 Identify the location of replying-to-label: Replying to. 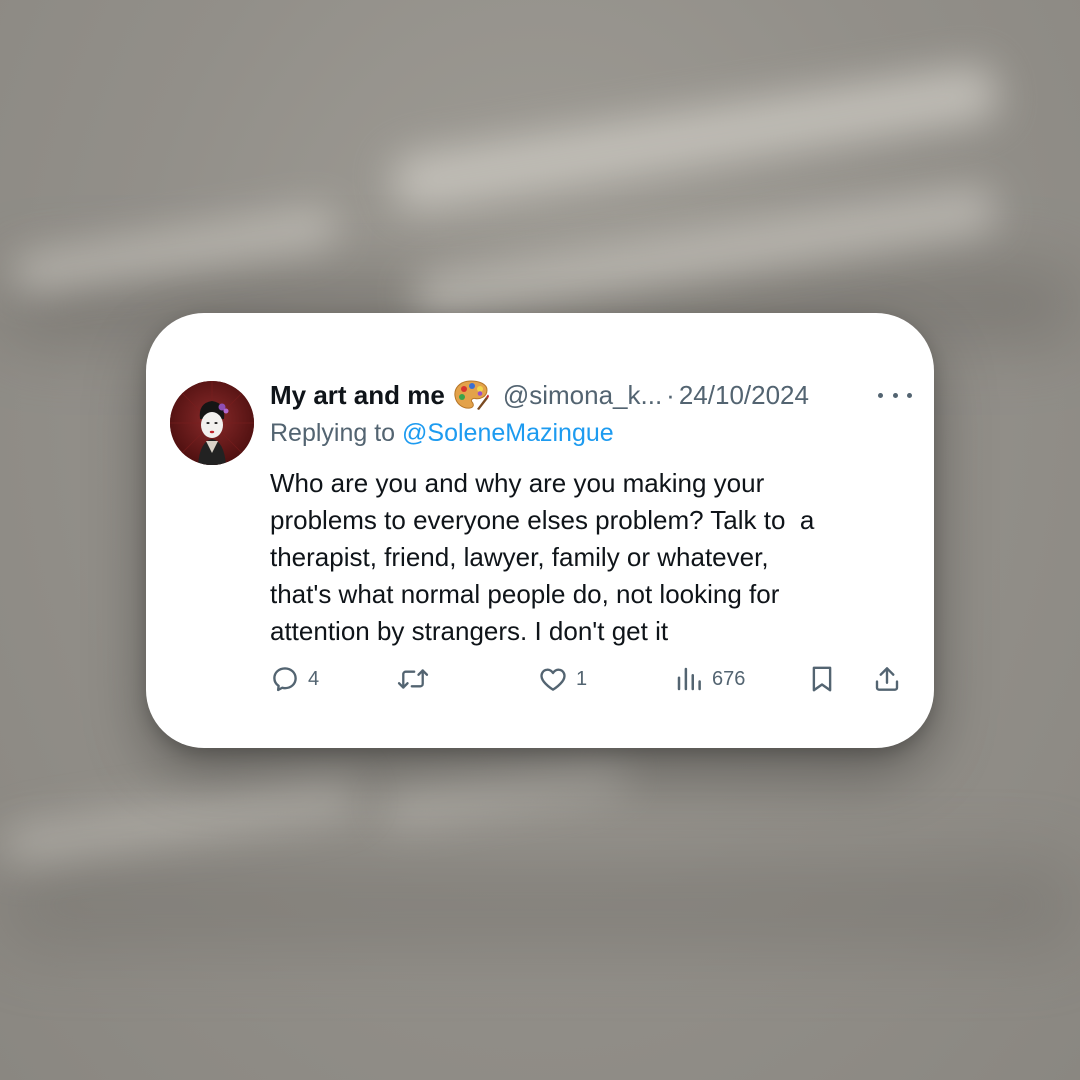
(333, 433).